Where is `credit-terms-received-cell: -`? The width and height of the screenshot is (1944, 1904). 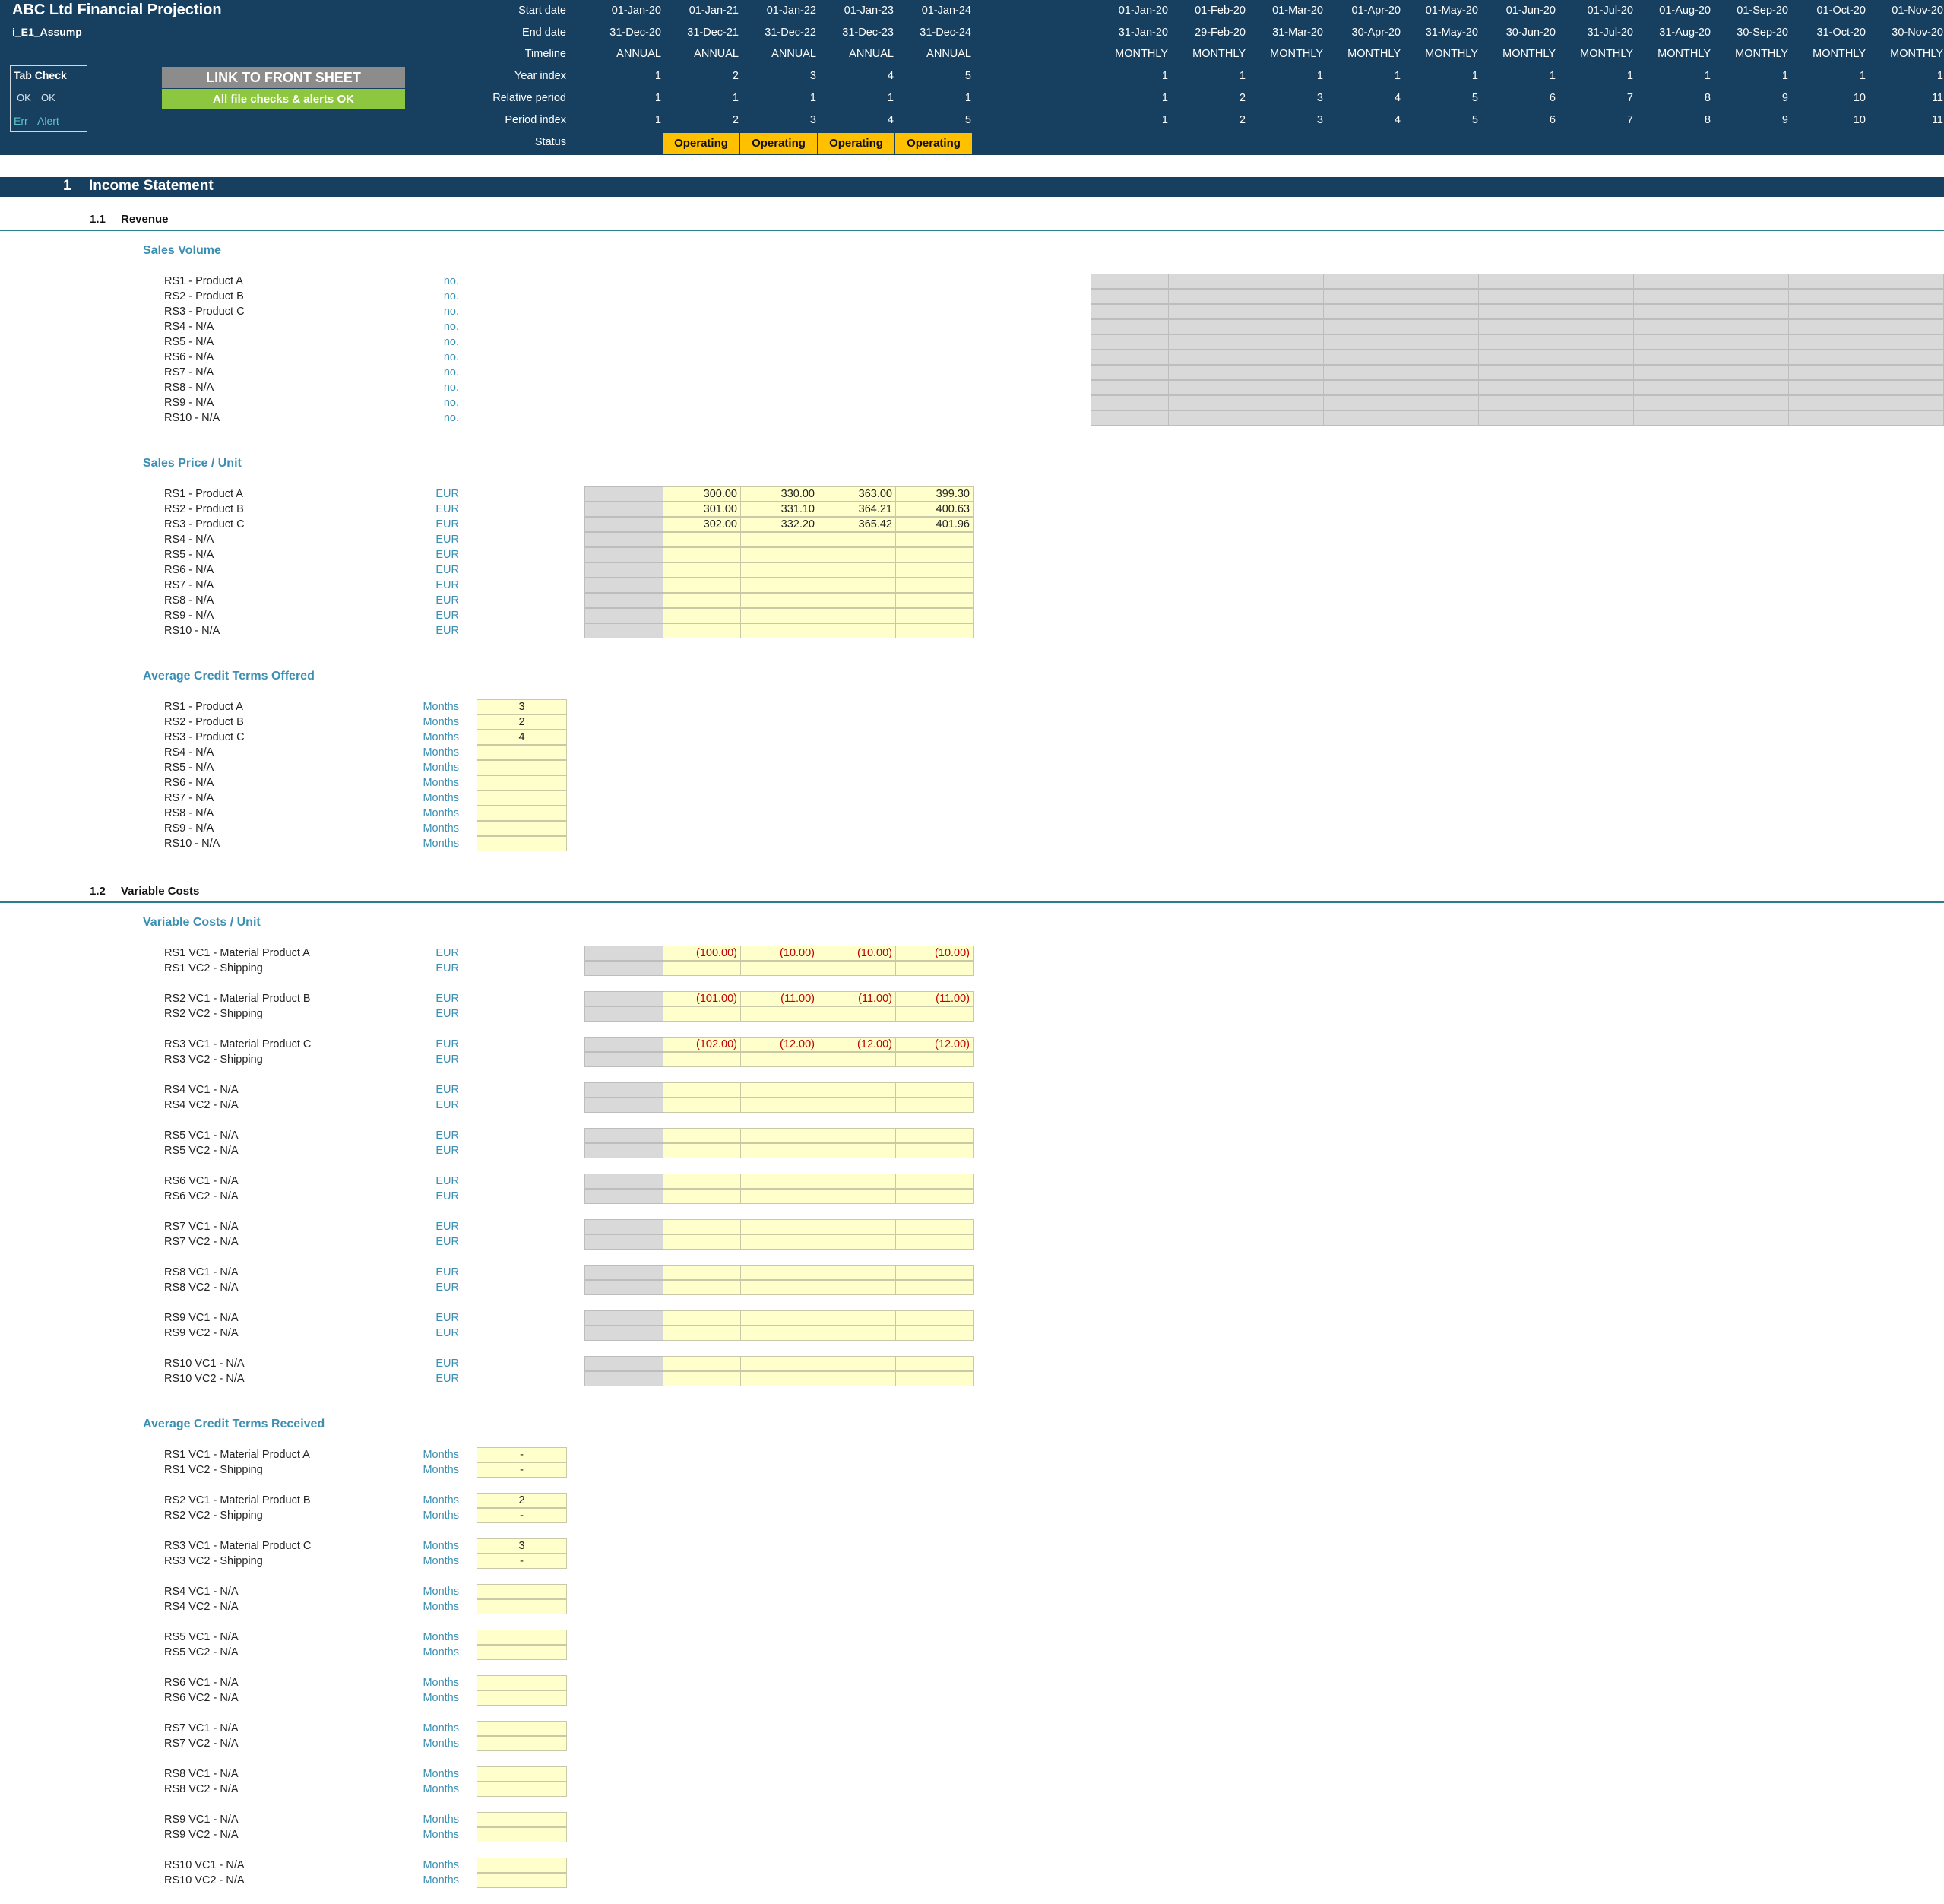
credit-terms-received-cell: - is located at coordinates (522, 1454).